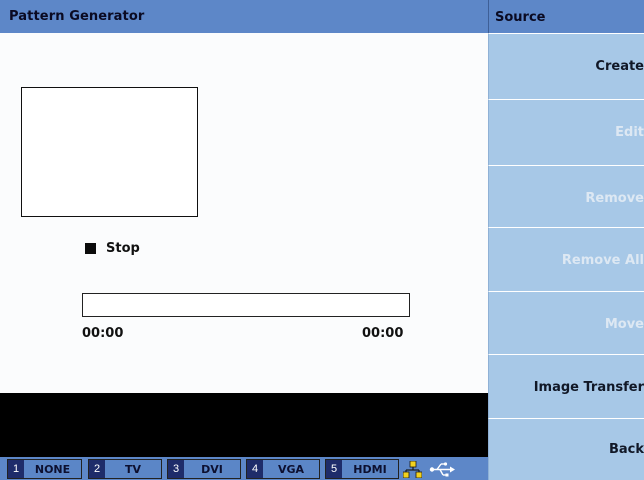 This screenshot has width=644, height=480. I want to click on status-label: Stop, so click(123, 248).